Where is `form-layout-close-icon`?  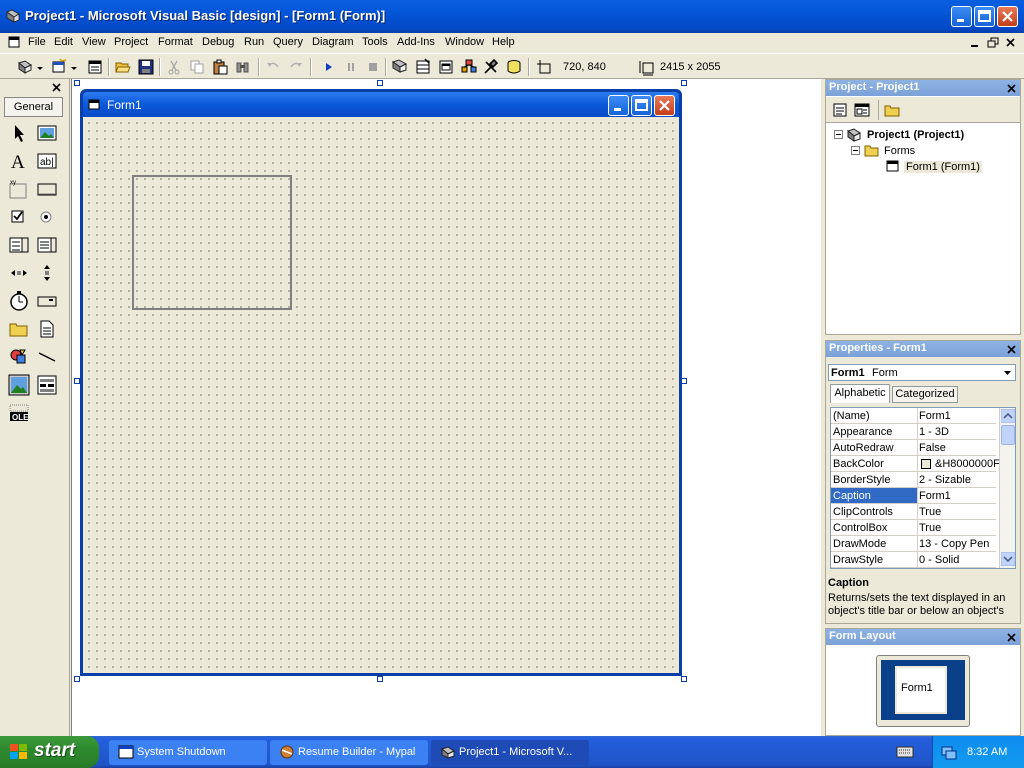
form-layout-close-icon is located at coordinates (1011, 637).